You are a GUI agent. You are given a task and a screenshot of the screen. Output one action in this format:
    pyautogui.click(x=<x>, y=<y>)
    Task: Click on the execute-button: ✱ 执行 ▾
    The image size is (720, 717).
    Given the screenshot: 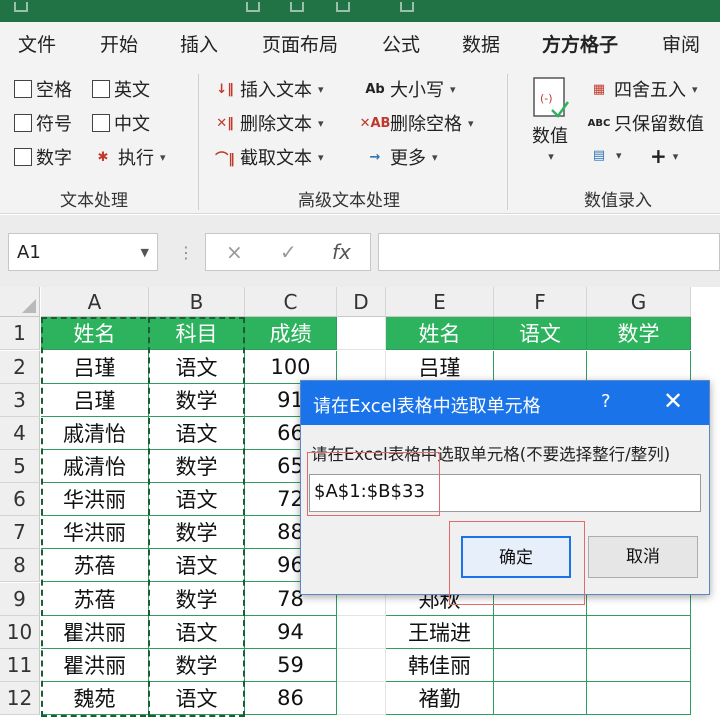 What is the action you would take?
    pyautogui.click(x=129, y=157)
    